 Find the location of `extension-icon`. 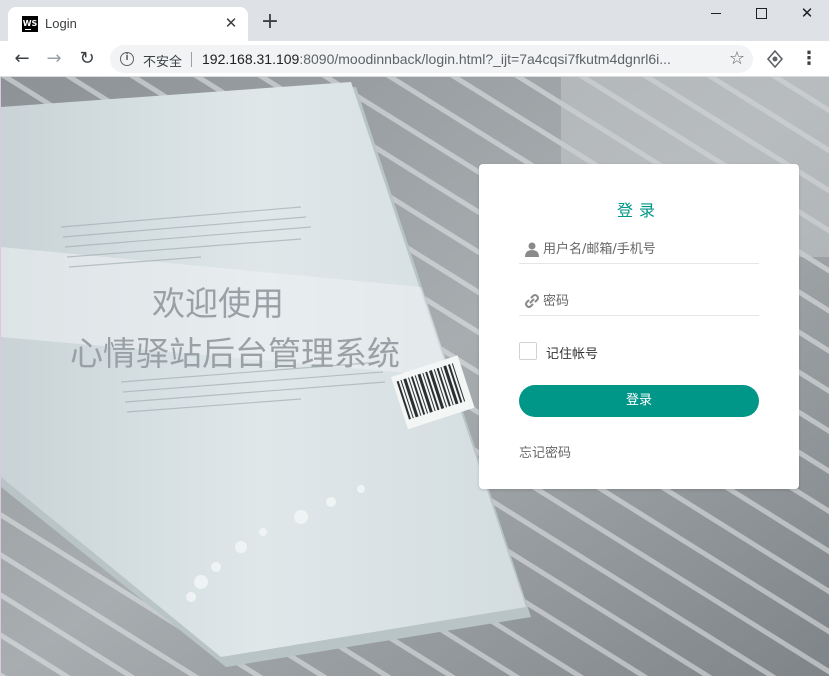

extension-icon is located at coordinates (775, 59).